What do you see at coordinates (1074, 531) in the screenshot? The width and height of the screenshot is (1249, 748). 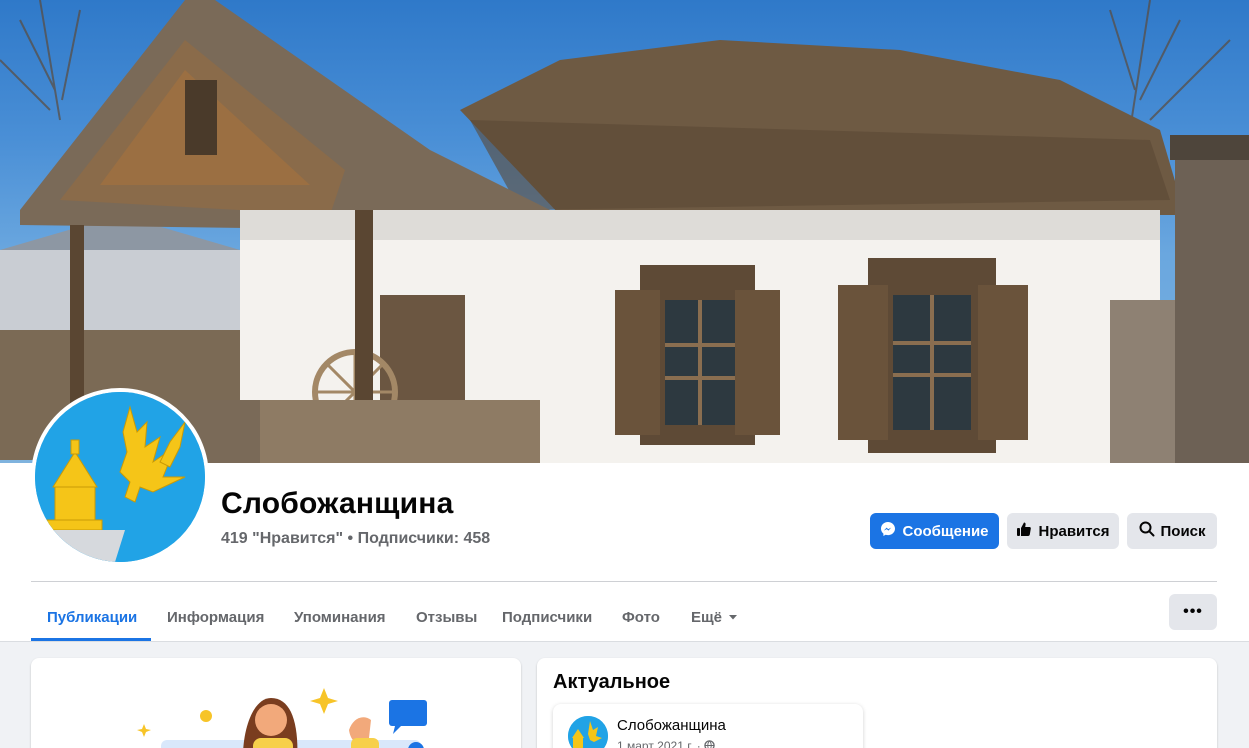 I see `like-button-label: Нравится` at bounding box center [1074, 531].